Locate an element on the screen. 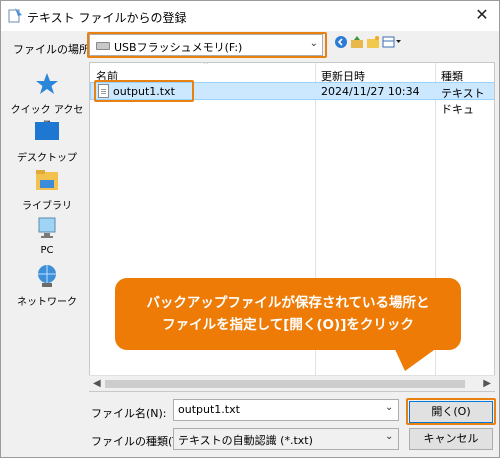 This screenshot has width=500, height=458. place-network: ネットワーク is located at coordinates (47, 285).